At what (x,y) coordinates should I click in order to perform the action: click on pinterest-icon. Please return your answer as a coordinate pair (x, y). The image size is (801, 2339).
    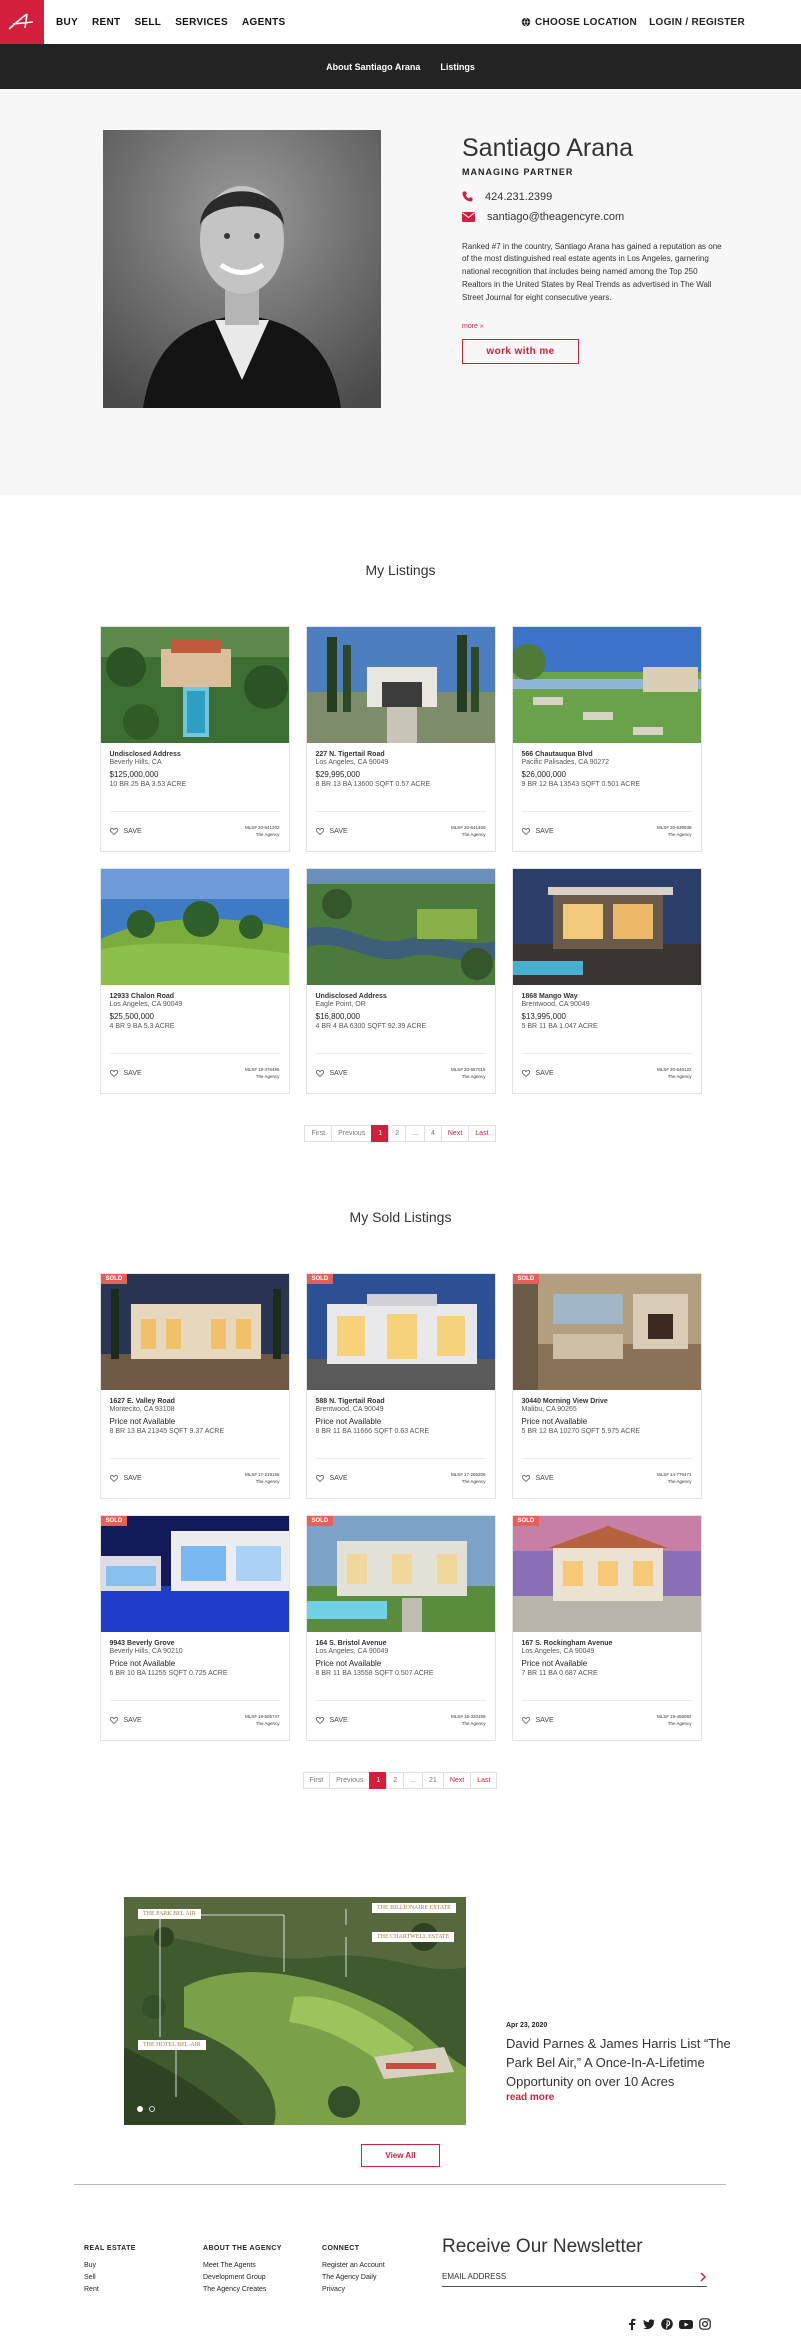
    Looking at the image, I should click on (667, 2324).